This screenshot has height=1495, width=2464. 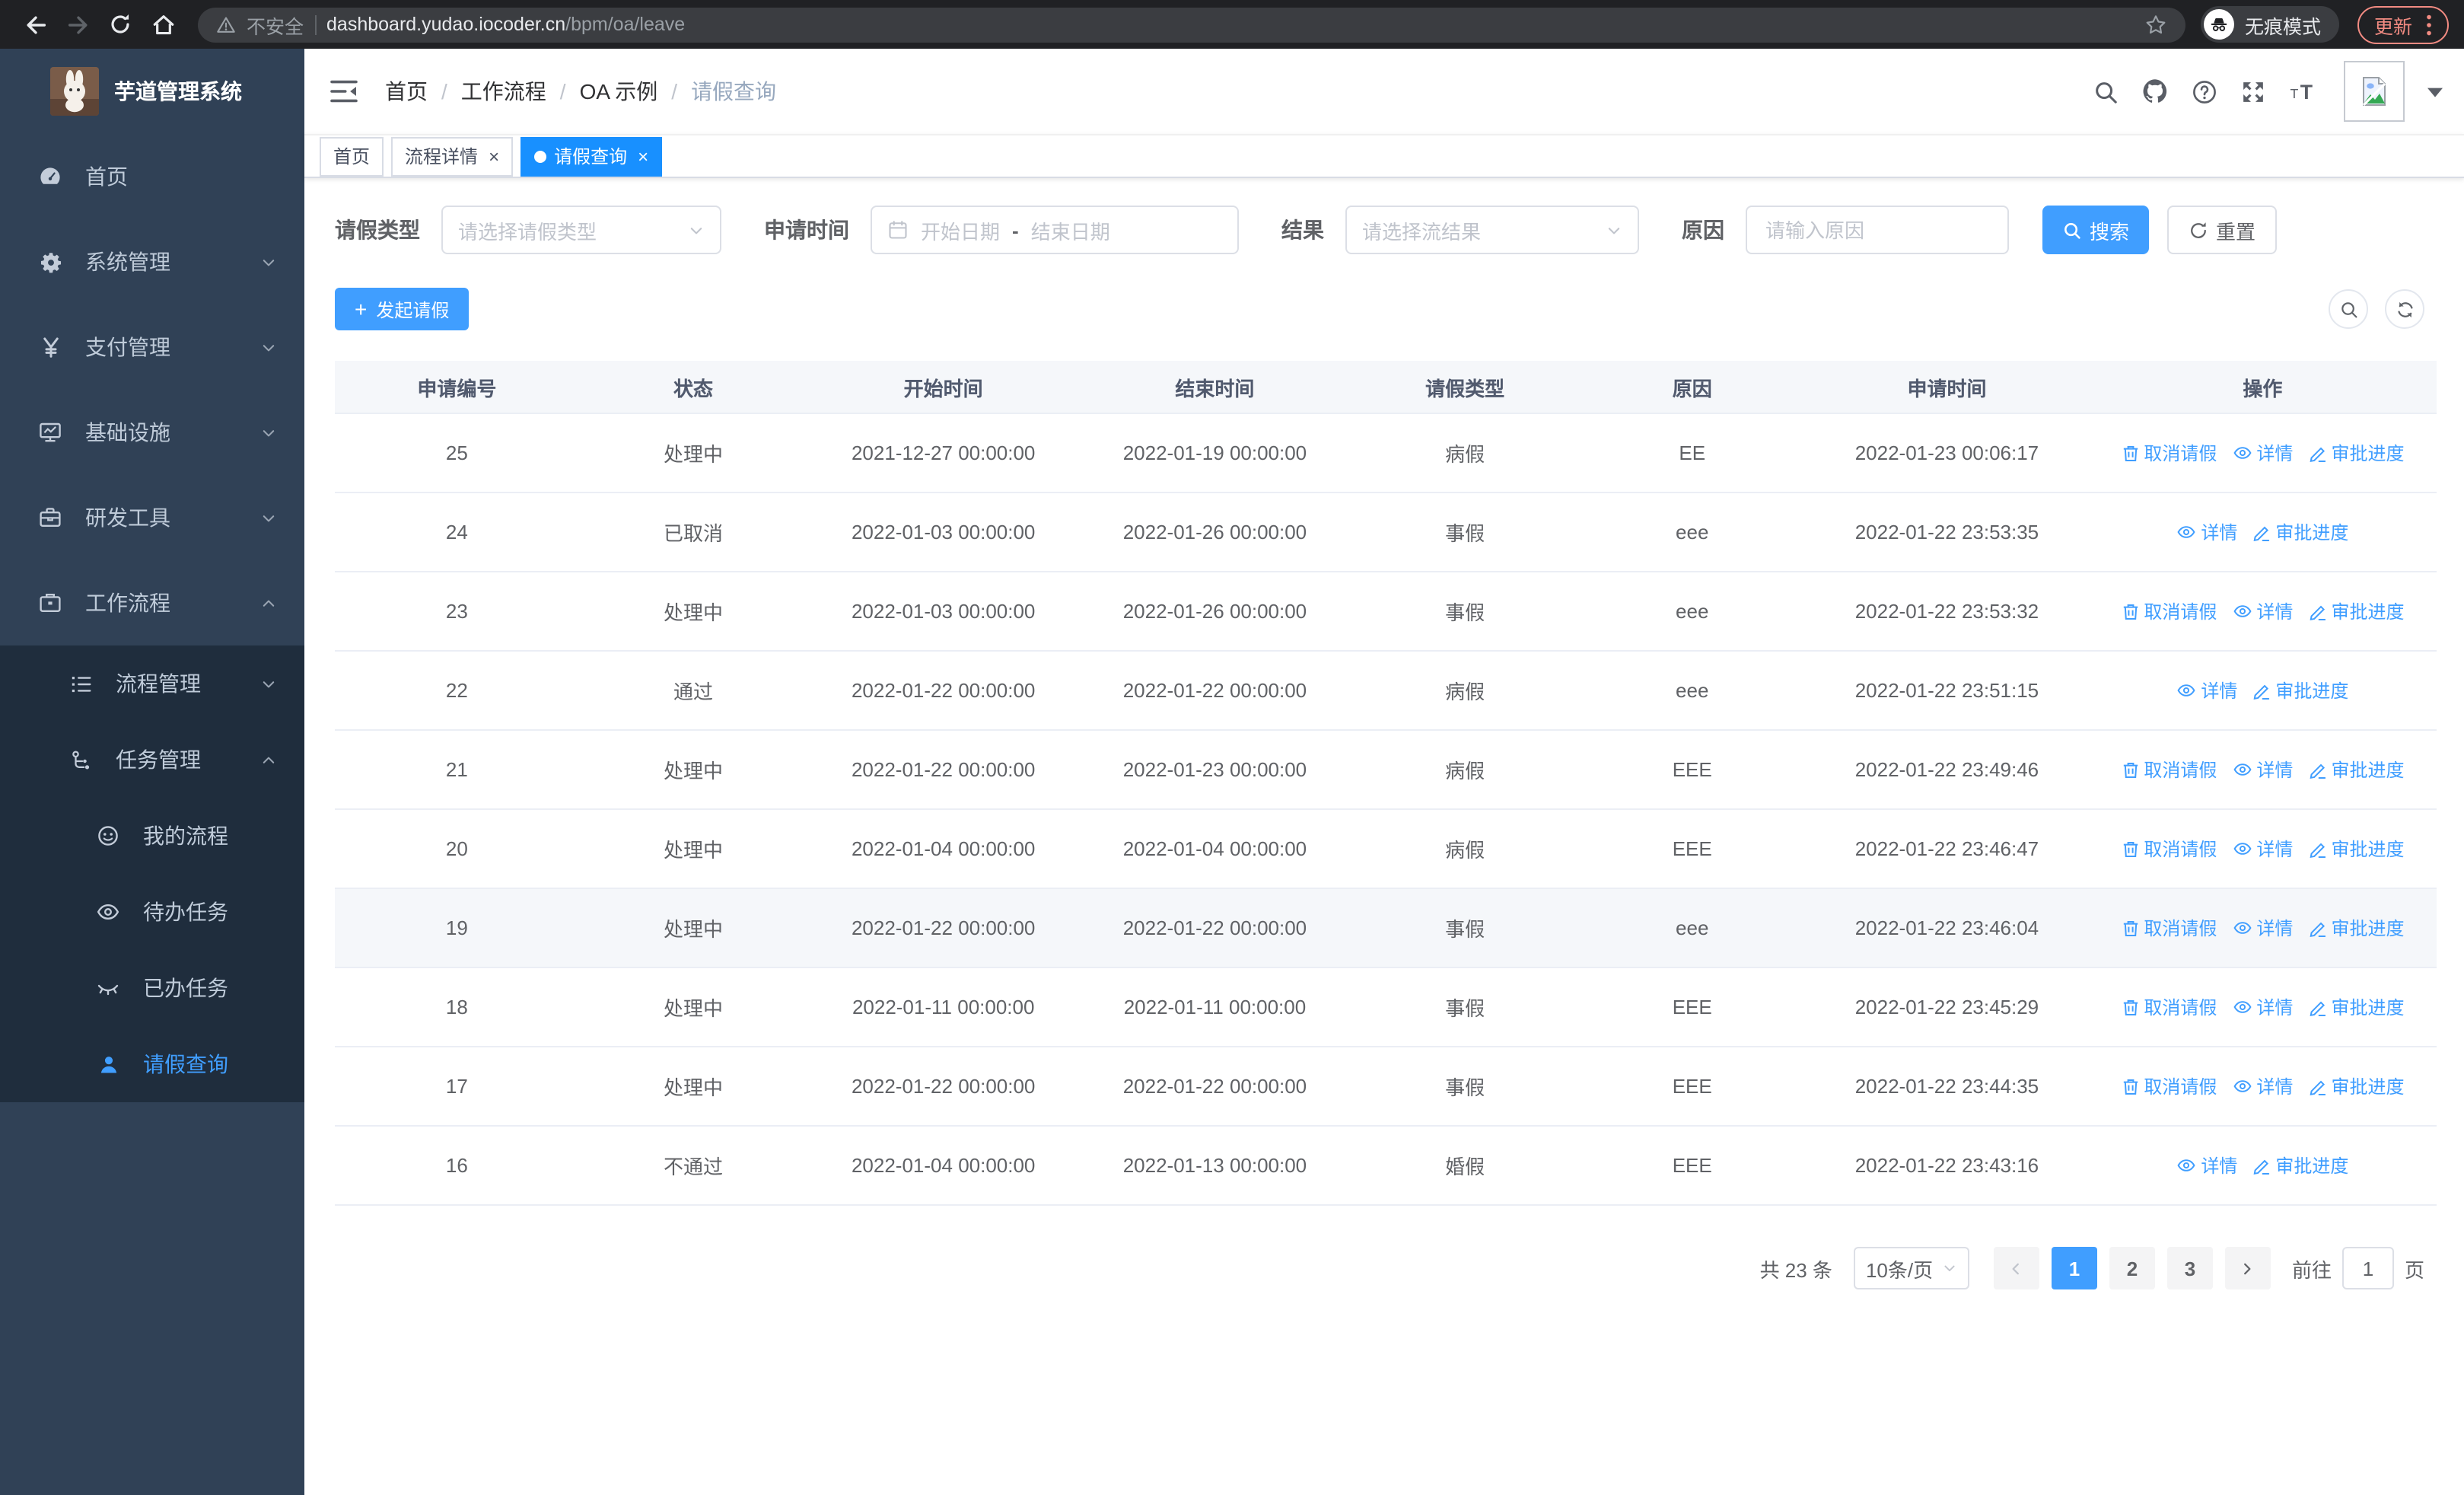 I want to click on help-icon, so click(x=2204, y=91).